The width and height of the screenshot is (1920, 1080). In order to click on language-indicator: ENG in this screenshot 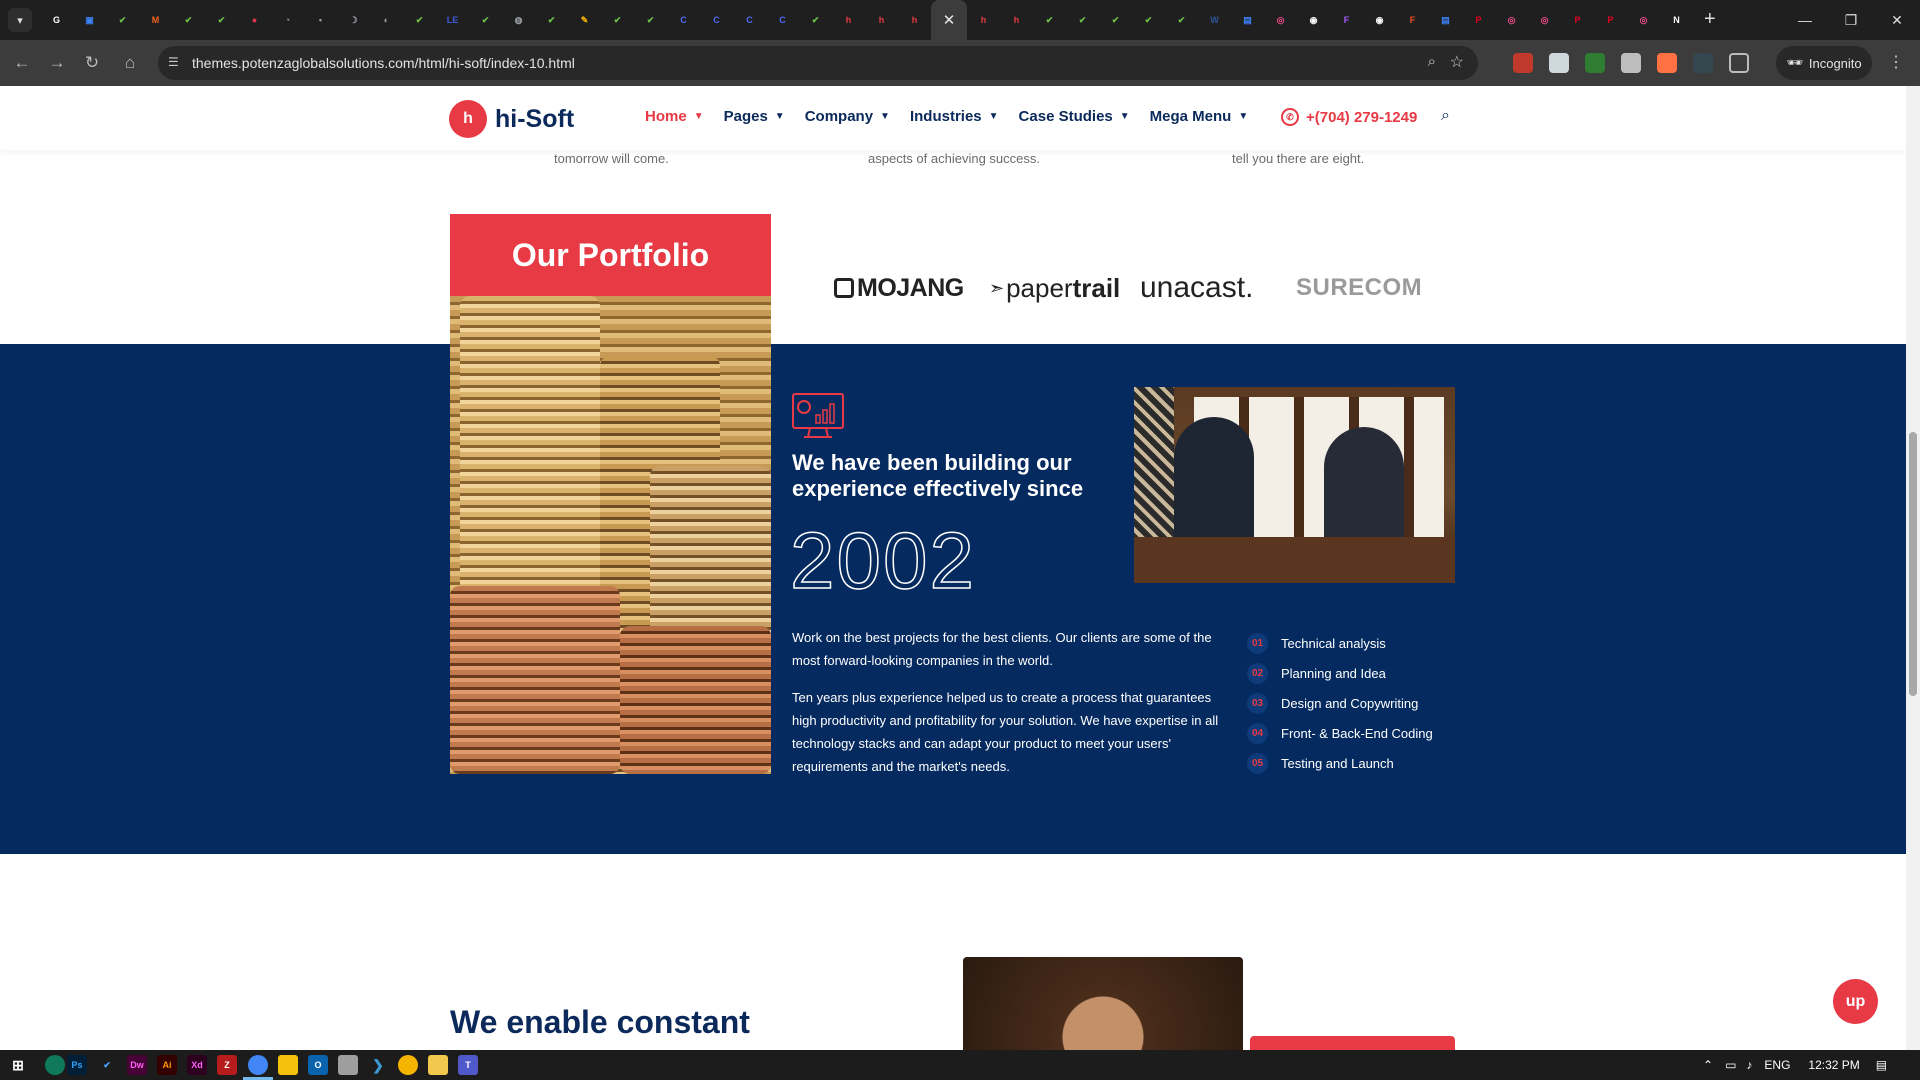, I will do `click(1777, 1065)`.